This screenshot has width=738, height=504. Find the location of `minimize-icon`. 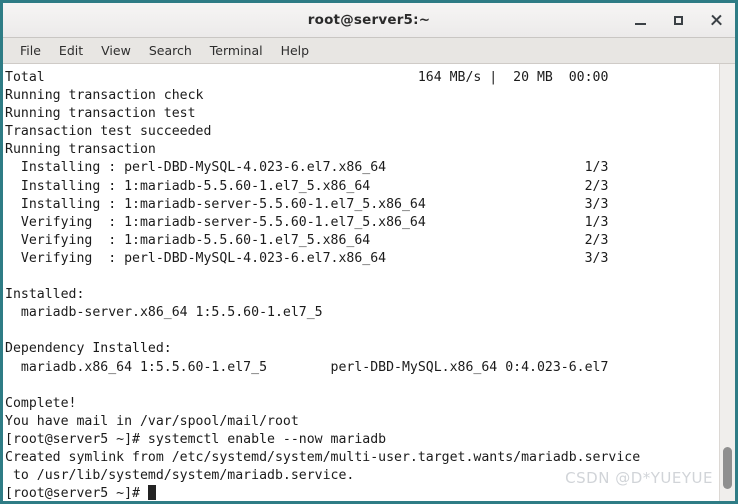

minimize-icon is located at coordinates (640, 23).